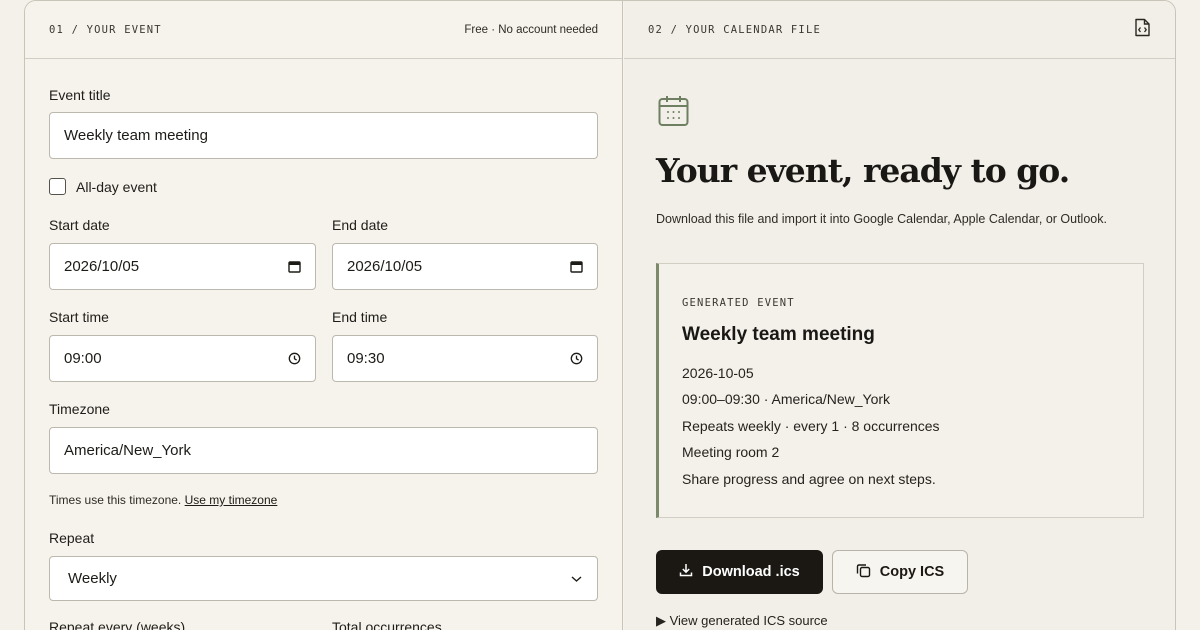 The image size is (1200, 630). What do you see at coordinates (576, 579) in the screenshot?
I see `chevron-down-icon` at bounding box center [576, 579].